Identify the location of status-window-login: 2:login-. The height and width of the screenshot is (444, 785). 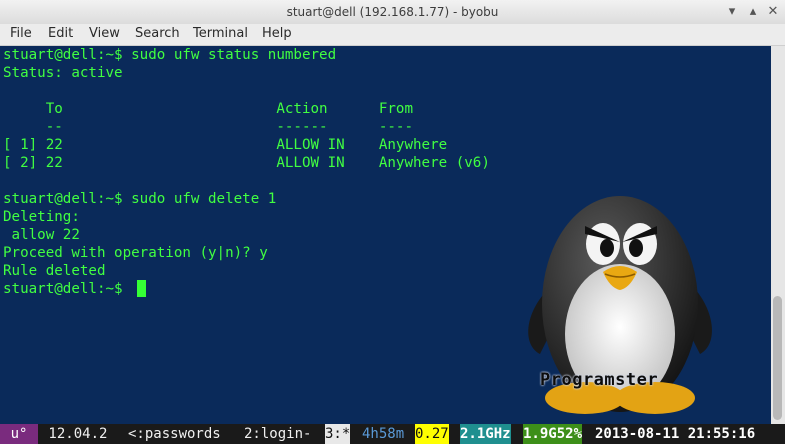
(282, 434).